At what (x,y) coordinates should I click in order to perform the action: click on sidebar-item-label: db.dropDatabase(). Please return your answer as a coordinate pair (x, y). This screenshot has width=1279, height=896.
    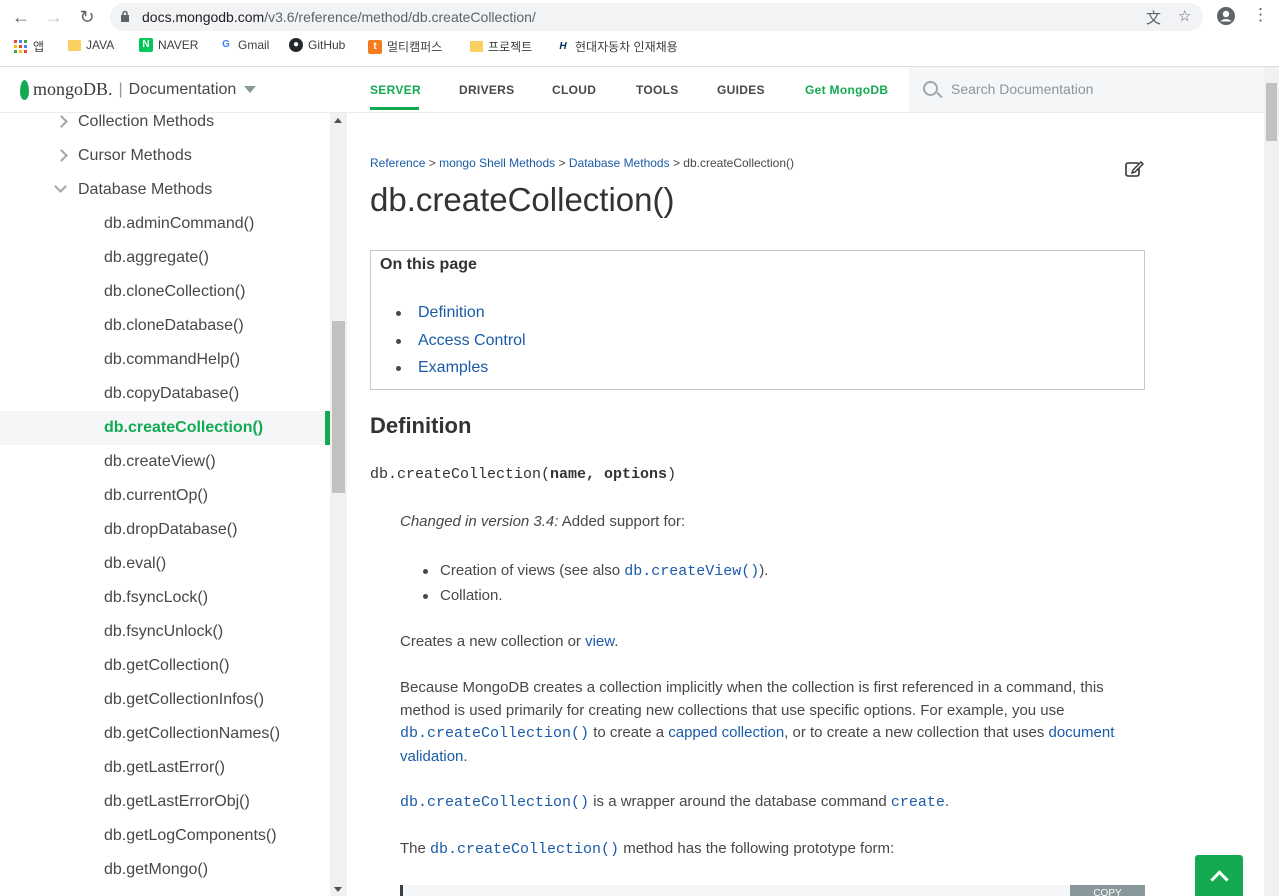
    Looking at the image, I should click on (171, 529).